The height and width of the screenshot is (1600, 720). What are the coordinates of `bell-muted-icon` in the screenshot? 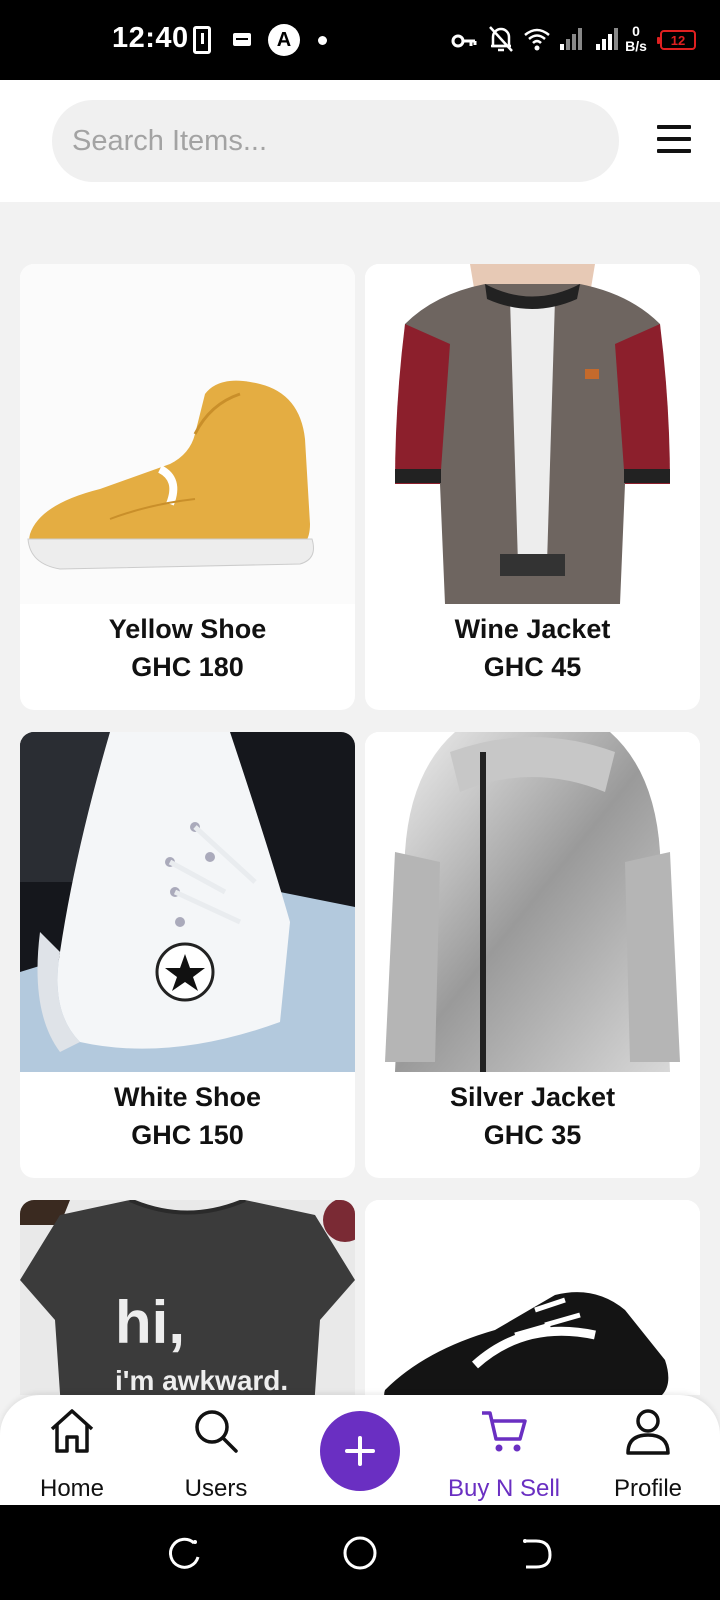 It's located at (501, 39).